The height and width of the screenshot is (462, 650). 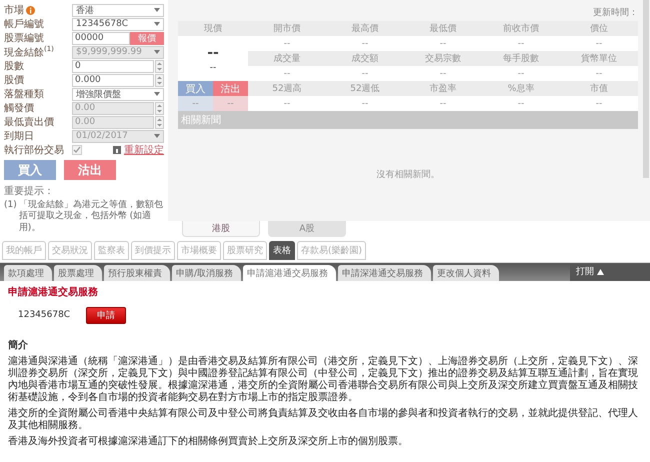 What do you see at coordinates (221, 228) in the screenshot?
I see `market-tab: 港股` at bounding box center [221, 228].